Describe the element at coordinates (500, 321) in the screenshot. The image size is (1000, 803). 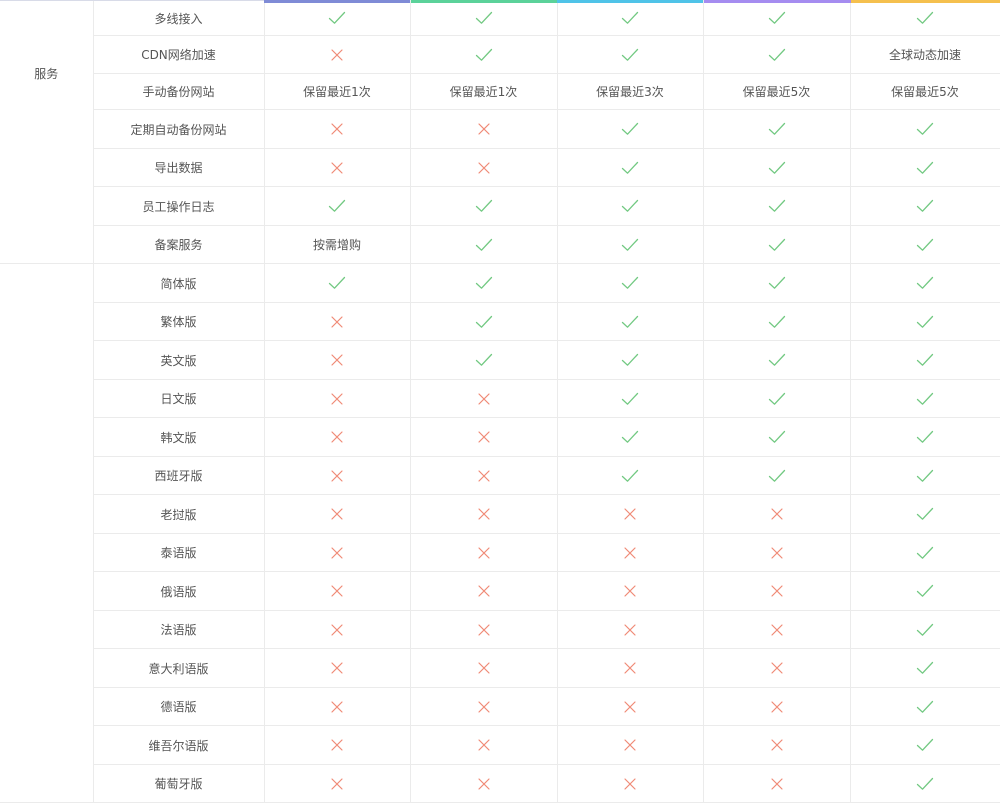
I see `table-row: 繁体版` at that location.